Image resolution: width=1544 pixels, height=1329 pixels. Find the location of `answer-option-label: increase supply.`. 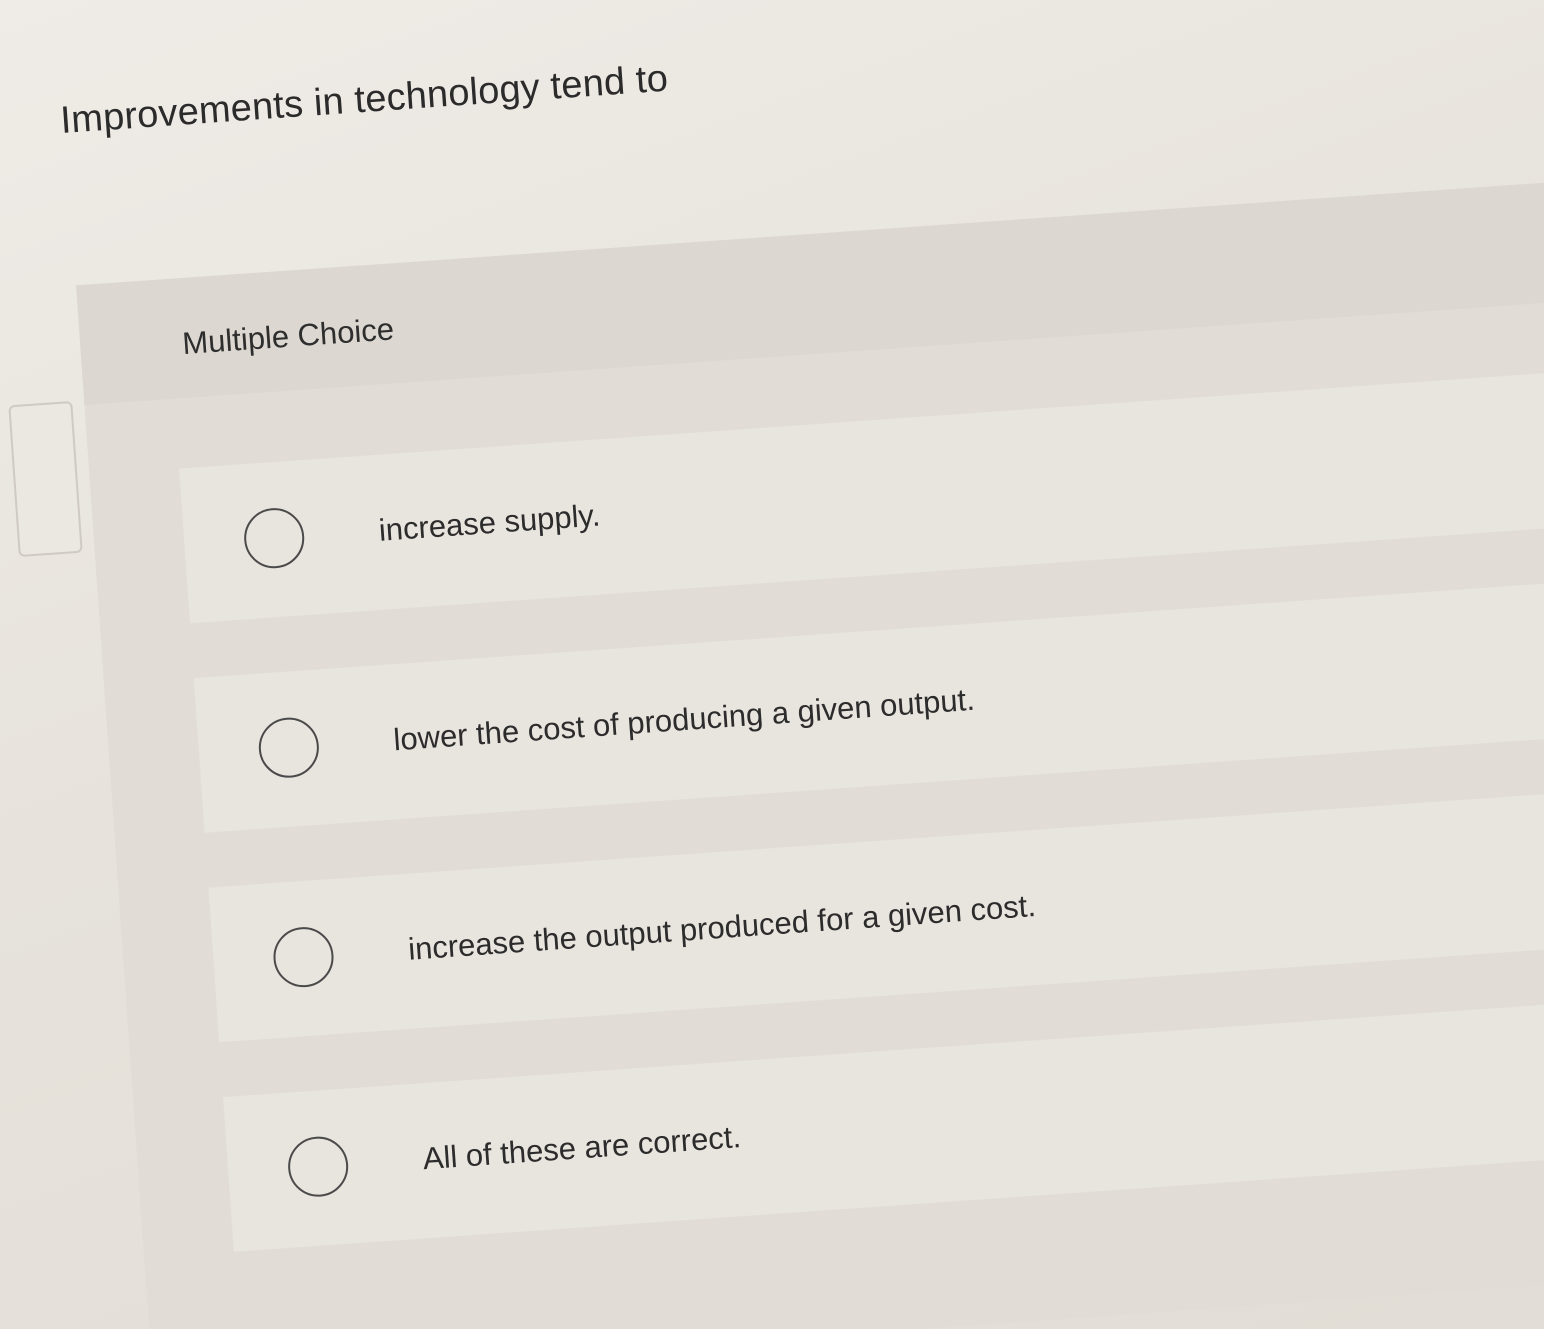

answer-option-label: increase supply. is located at coordinates (489, 522).